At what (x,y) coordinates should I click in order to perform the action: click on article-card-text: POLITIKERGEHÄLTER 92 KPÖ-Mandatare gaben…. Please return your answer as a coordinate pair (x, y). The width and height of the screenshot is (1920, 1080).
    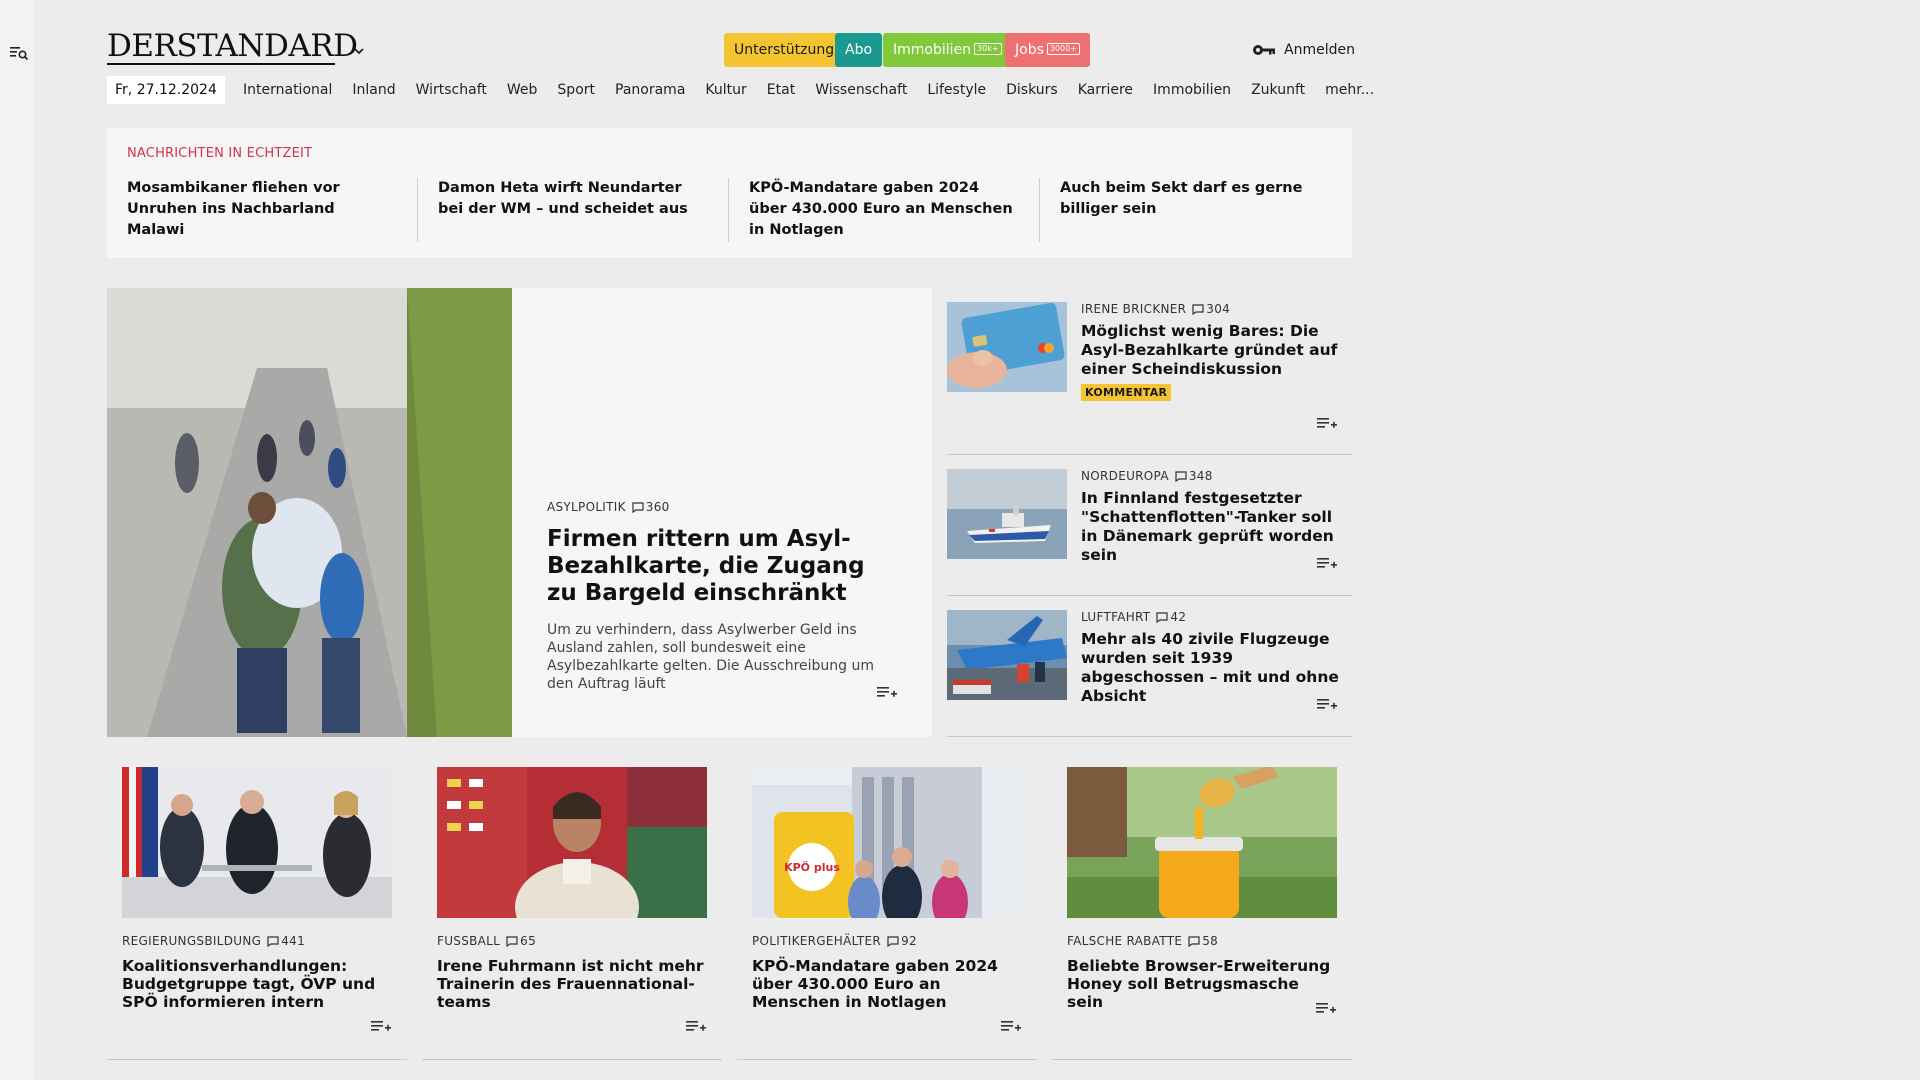
    Looking at the image, I should click on (887, 972).